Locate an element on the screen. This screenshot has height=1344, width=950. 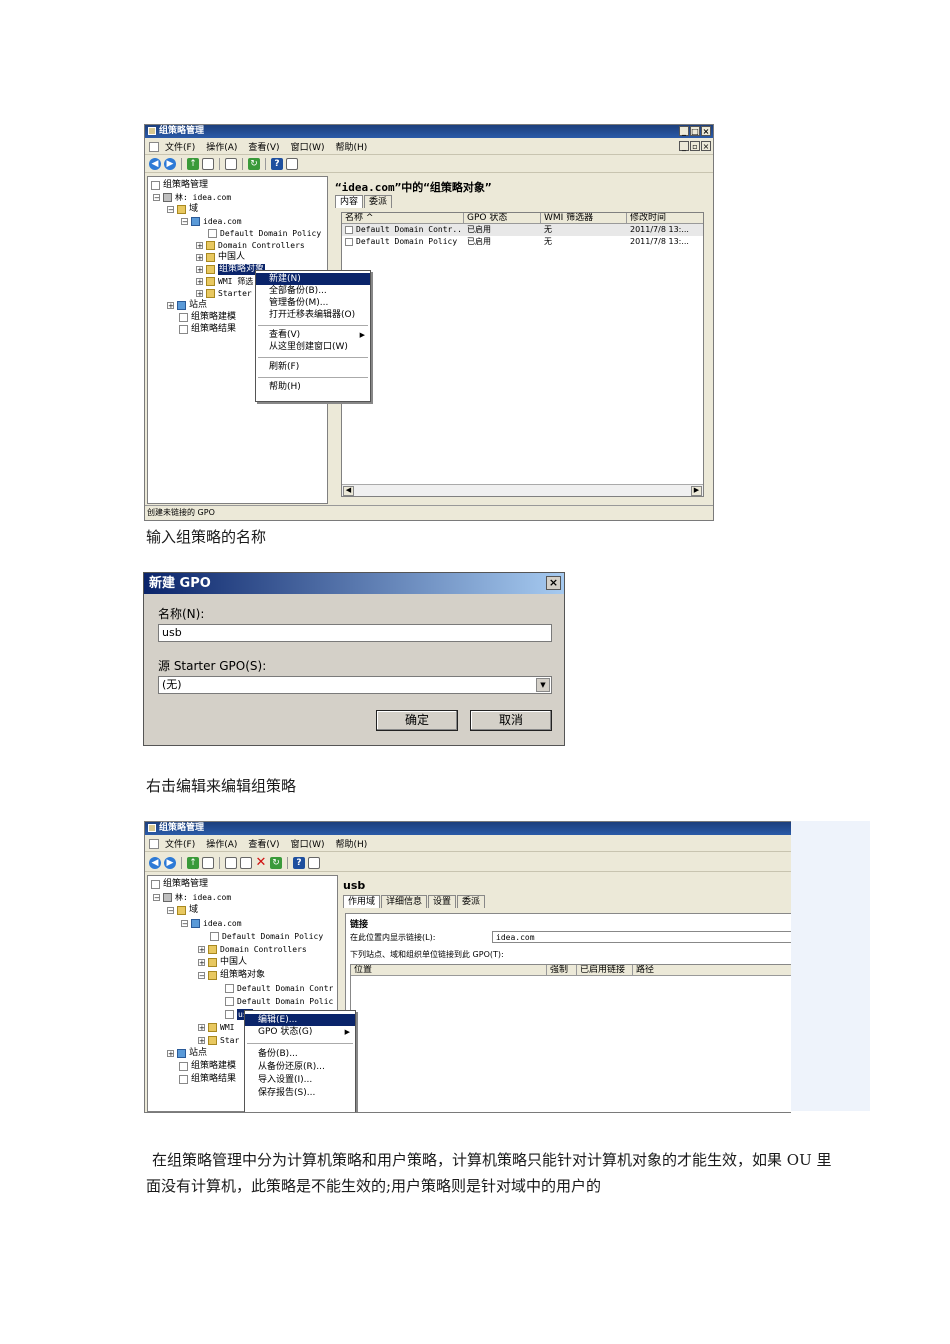
horizontal-scrollbar: ◀ ▶ is located at coordinates (522, 490).